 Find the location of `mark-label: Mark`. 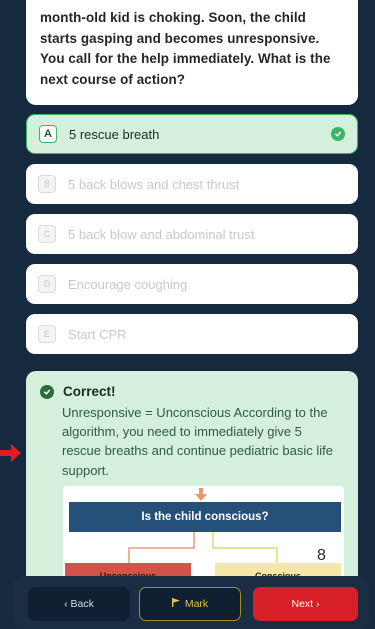

mark-label: Mark is located at coordinates (196, 604).